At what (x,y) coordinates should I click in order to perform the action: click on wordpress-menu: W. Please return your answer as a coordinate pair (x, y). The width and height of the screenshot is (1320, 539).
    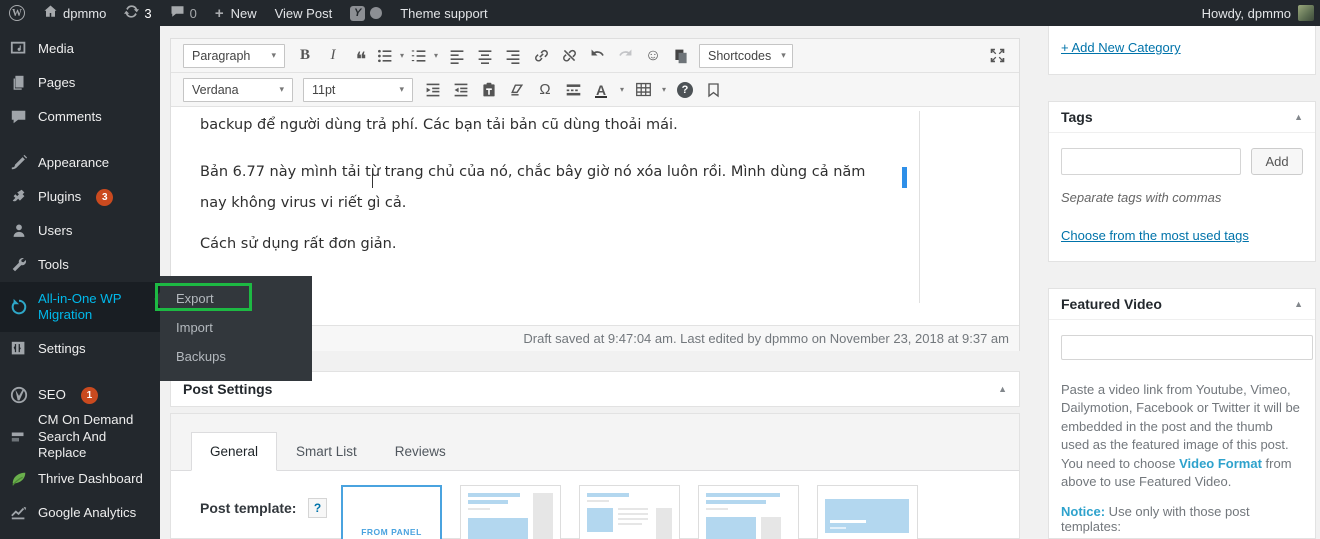
    Looking at the image, I should click on (17, 13).